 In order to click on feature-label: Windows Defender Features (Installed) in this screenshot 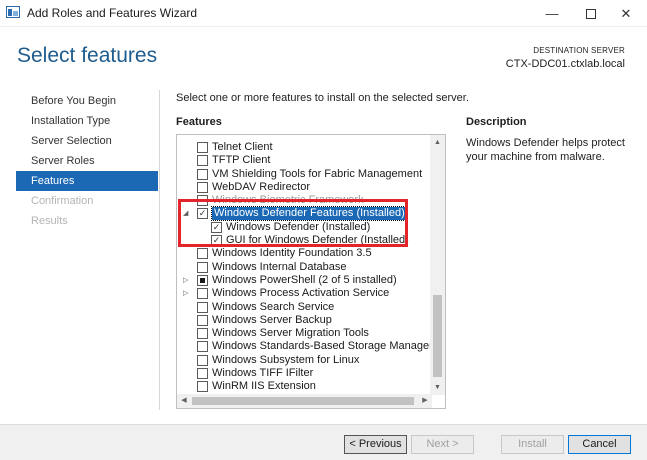, I will do `click(309, 214)`.